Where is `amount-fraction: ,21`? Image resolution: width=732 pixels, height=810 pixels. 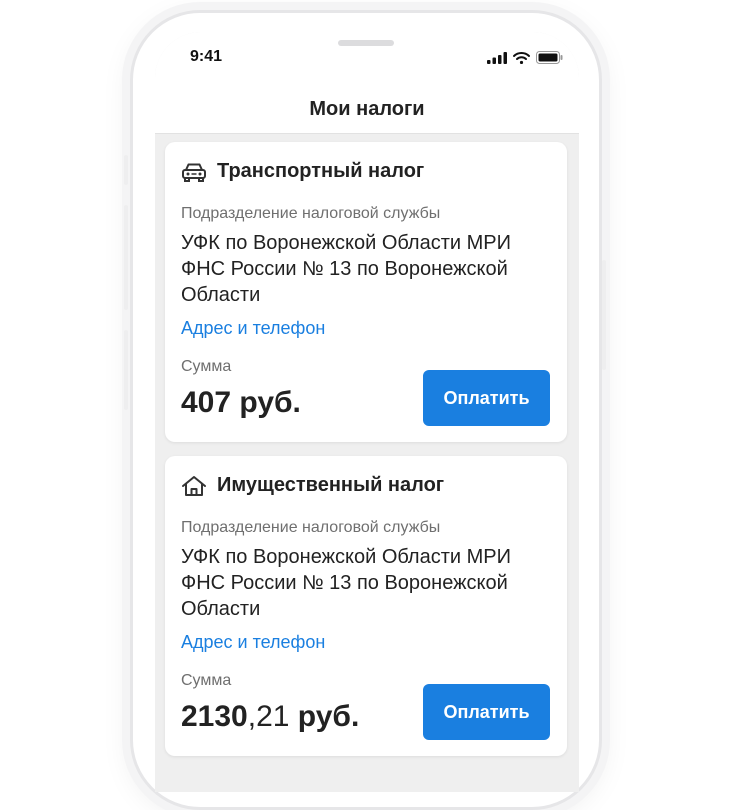
amount-fraction: ,21 is located at coordinates (268, 716).